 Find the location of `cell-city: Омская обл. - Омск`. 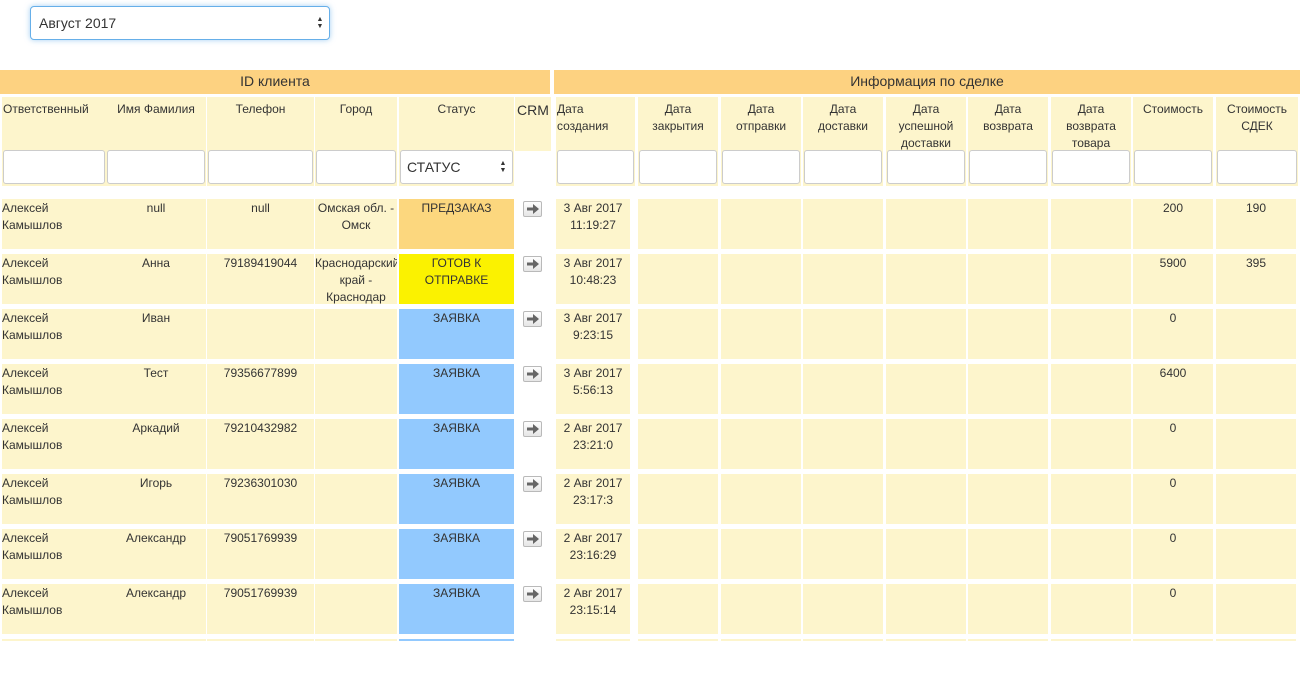

cell-city: Омская обл. - Омск is located at coordinates (356, 224).